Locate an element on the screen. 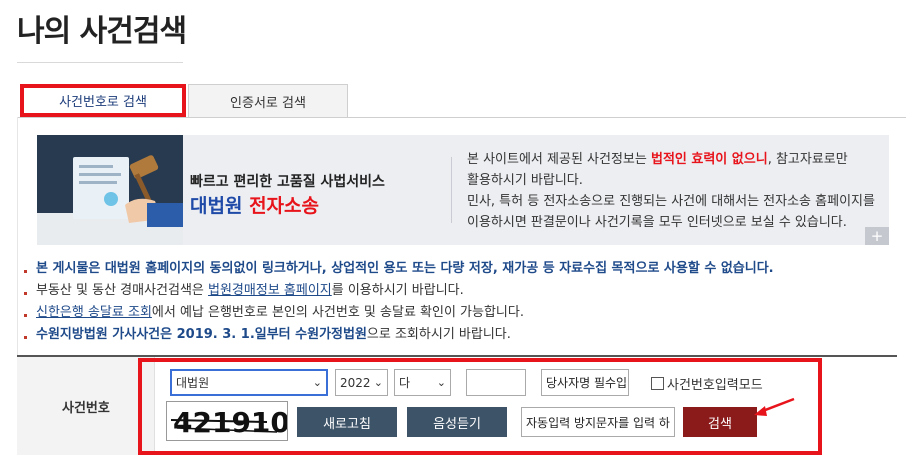 This screenshot has height=455, width=906. year-select: 2022 ⌄ is located at coordinates (361, 382).